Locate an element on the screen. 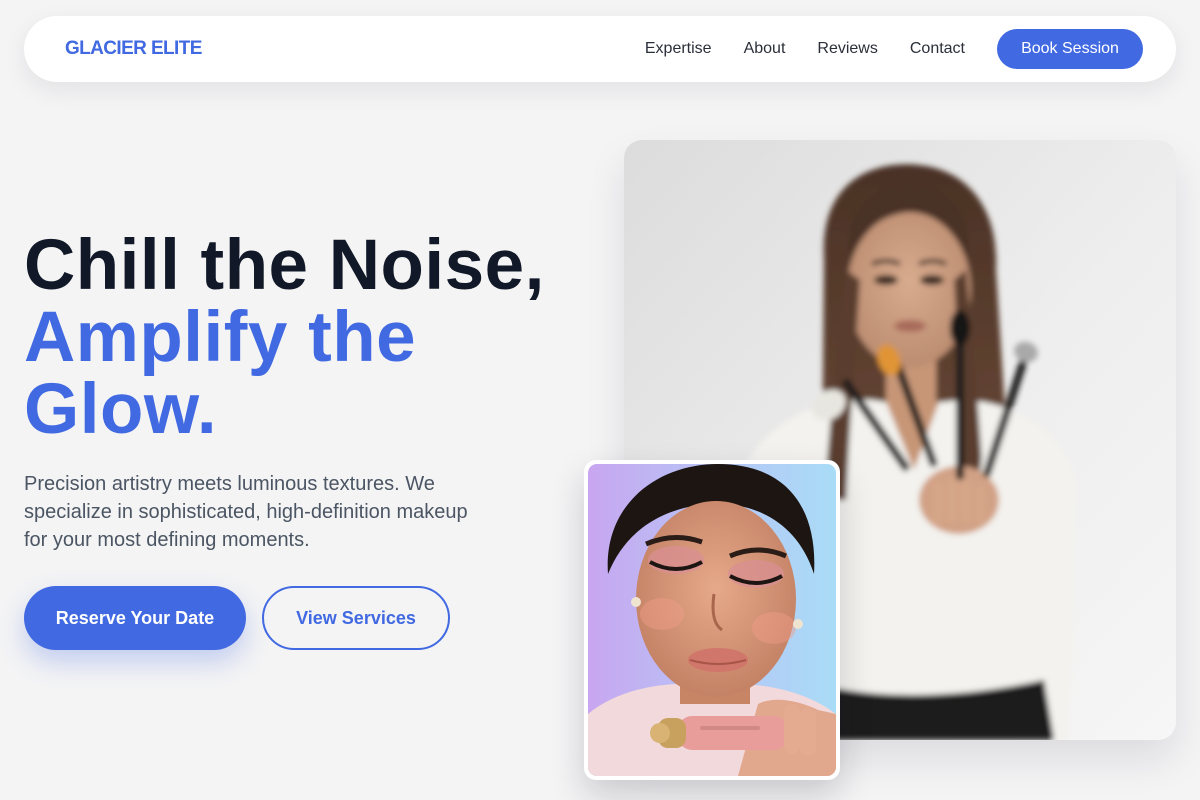 The width and height of the screenshot is (1200, 800). reserve-date-button: Reserve Your Date is located at coordinates (135, 618).